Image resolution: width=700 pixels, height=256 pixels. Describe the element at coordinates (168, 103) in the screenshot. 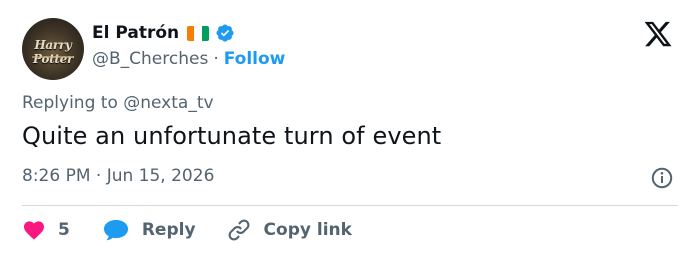

I see `replying-mention-link: @nexta_tv` at that location.